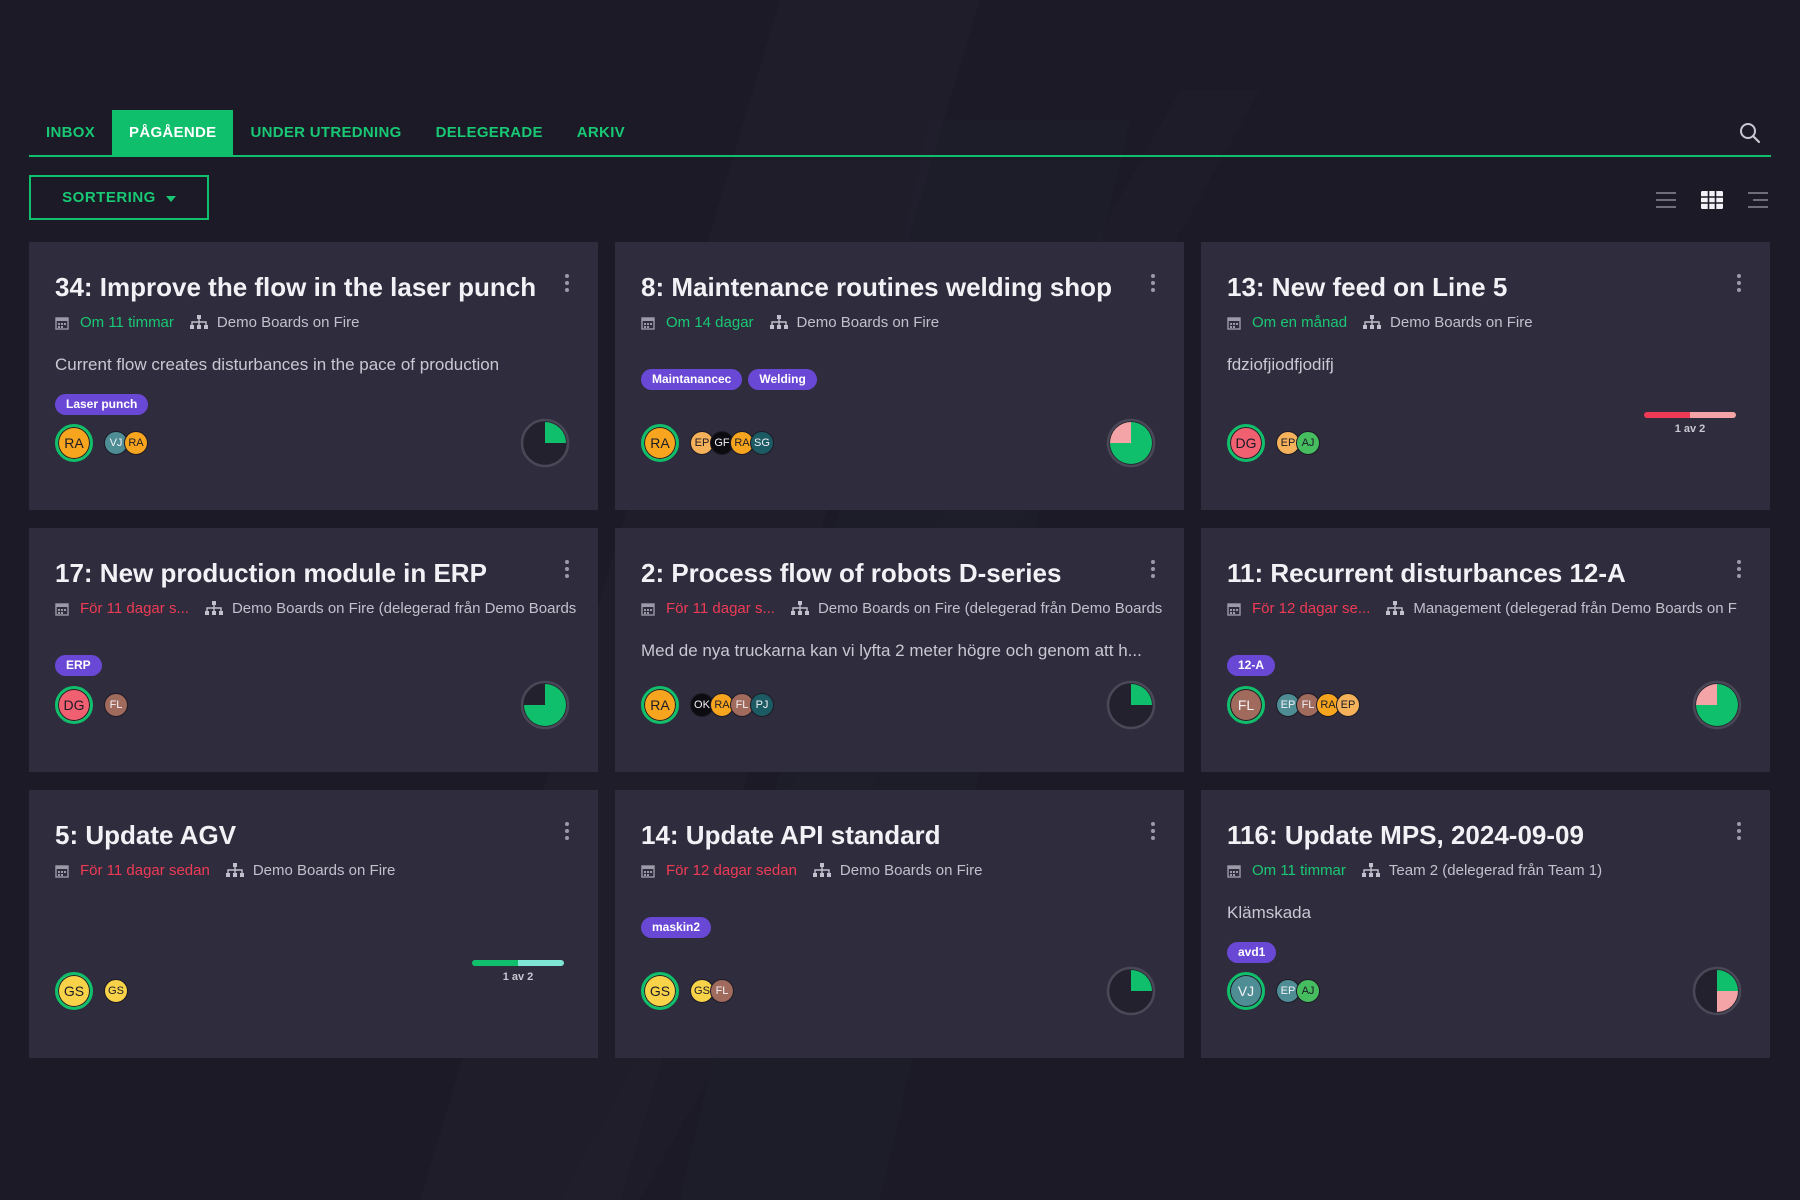  I want to click on card-title: 11: Recurrent disturbances 12-A, so click(1426, 573).